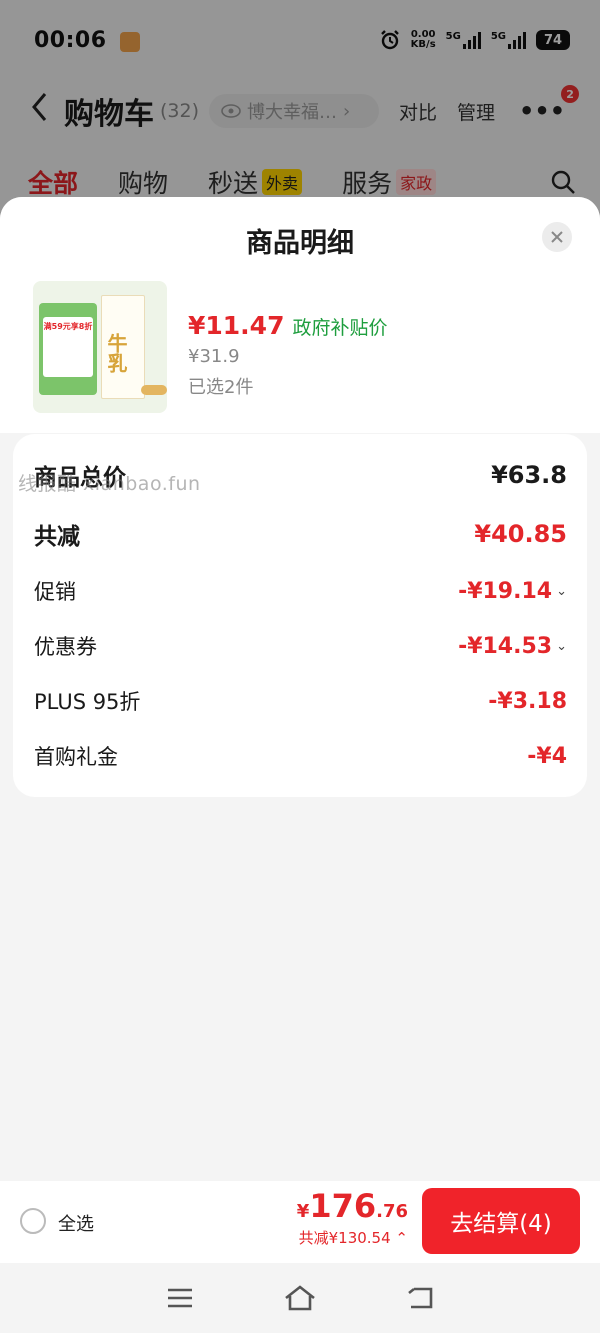  Describe the element at coordinates (300, 646) in the screenshot. I see `summary-row-coupon: 优惠券 -¥14.53 ⌄` at that location.